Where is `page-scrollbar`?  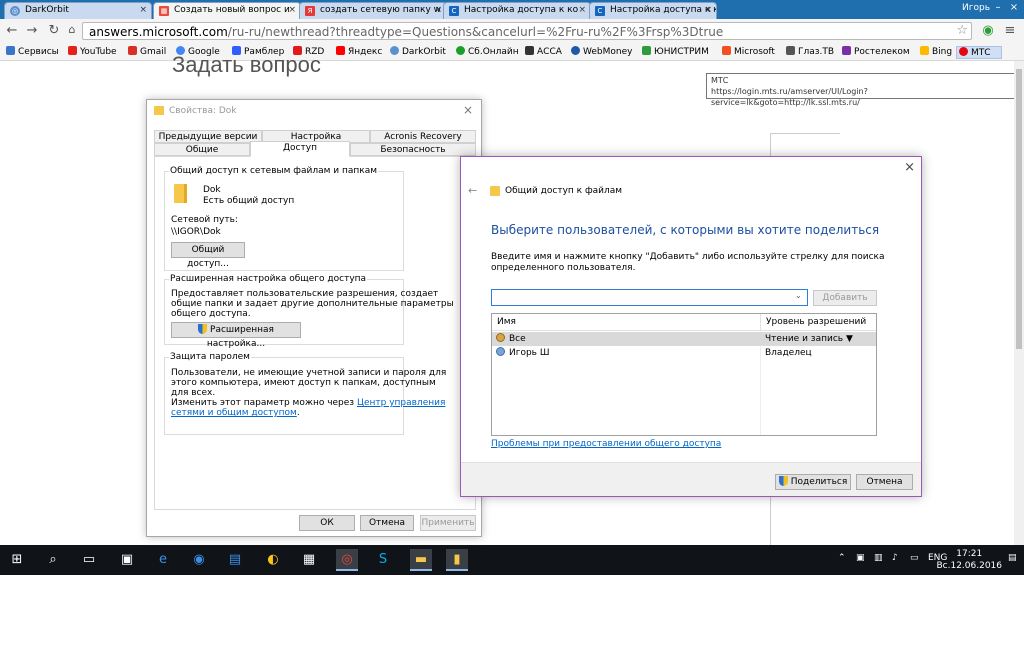
page-scrollbar is located at coordinates (1019, 303).